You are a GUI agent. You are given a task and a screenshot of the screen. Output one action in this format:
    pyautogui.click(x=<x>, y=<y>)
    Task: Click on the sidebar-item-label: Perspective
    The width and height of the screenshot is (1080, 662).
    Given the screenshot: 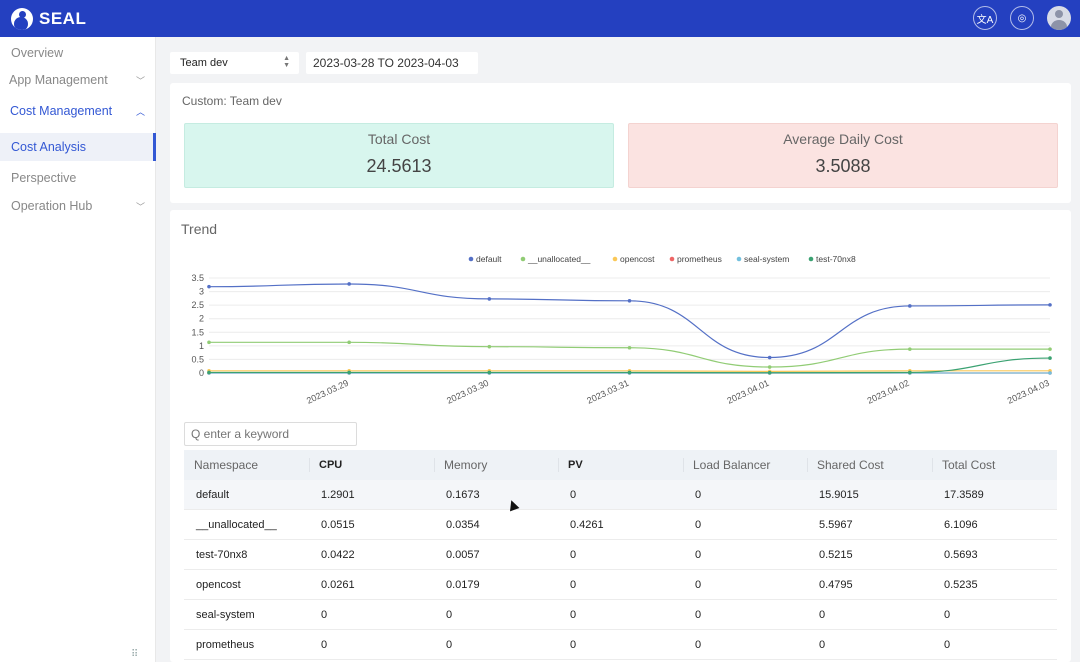 What is the action you would take?
    pyautogui.click(x=44, y=178)
    